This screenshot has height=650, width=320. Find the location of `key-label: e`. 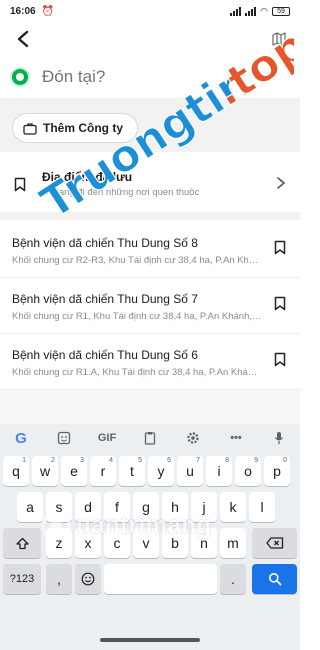

key-label: e is located at coordinates (74, 471).